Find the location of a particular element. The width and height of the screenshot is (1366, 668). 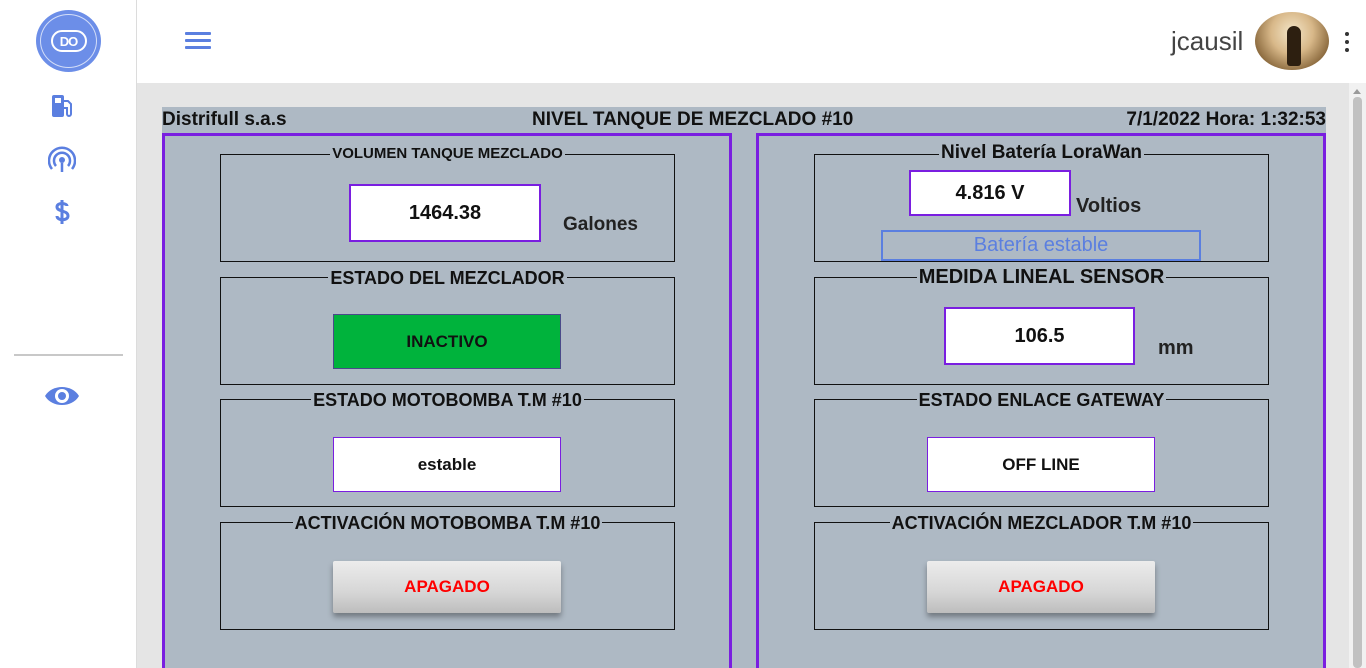

signal-tower-icon is located at coordinates (62, 160).